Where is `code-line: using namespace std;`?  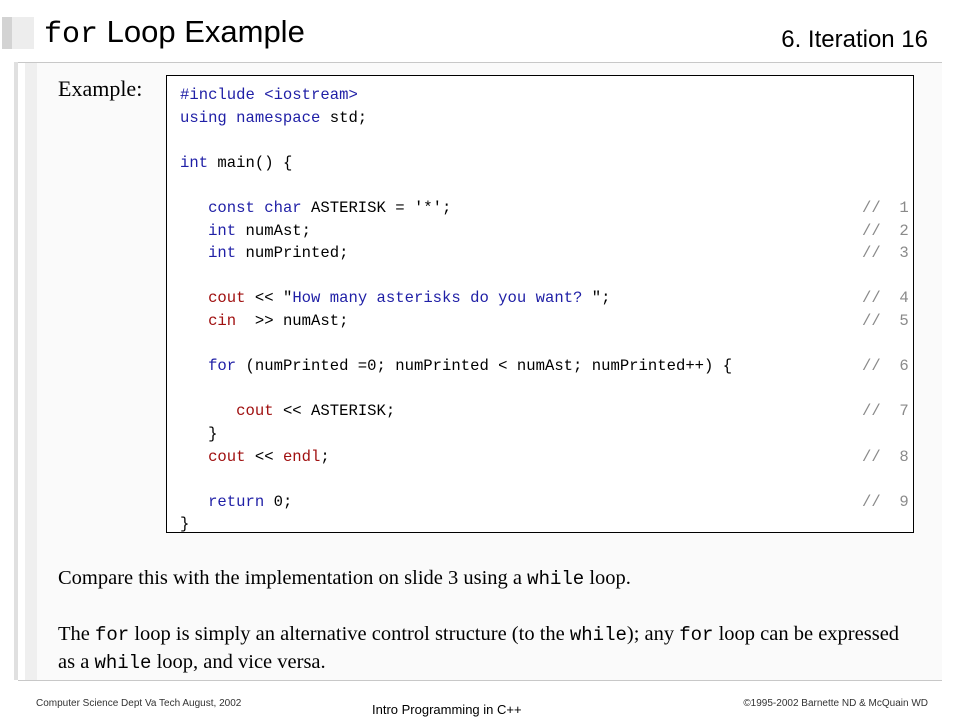
code-line: using namespace std; is located at coordinates (273, 118).